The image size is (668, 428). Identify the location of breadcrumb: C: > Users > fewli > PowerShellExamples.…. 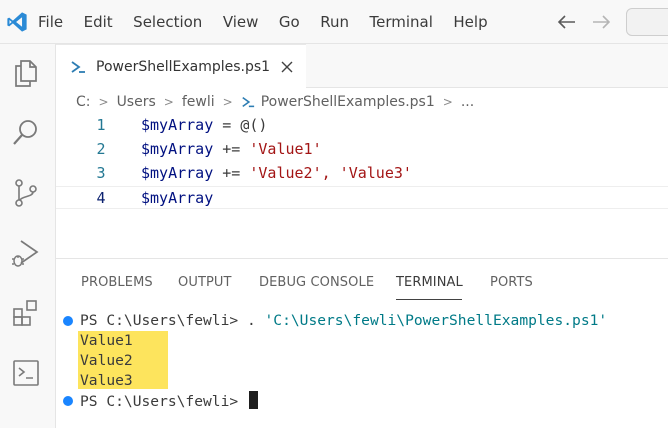
(275, 102).